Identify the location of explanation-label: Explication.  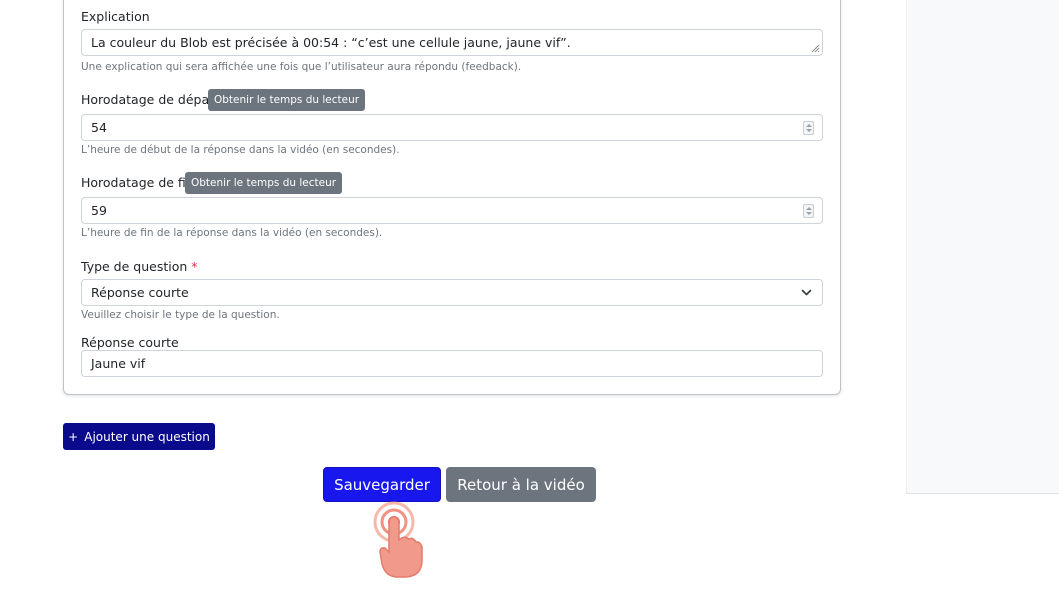
(115, 16).